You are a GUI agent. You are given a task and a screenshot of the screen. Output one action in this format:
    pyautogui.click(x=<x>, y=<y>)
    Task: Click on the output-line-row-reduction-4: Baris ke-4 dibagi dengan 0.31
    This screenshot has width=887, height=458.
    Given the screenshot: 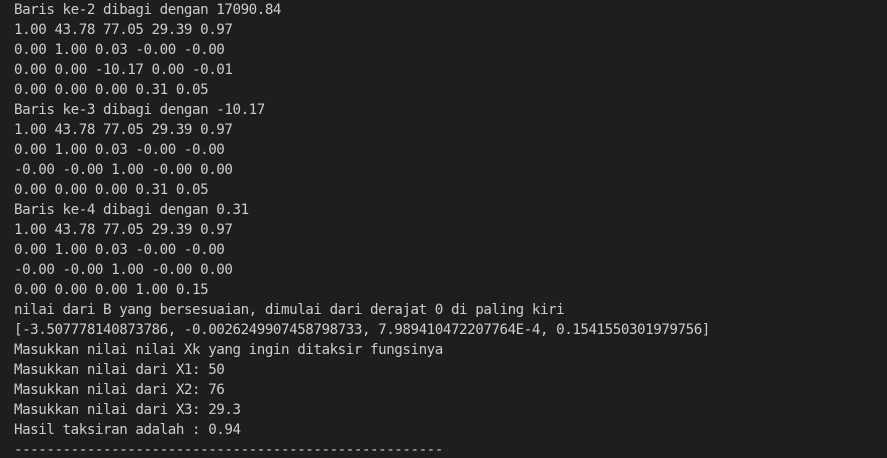 What is the action you would take?
    pyautogui.click(x=131, y=210)
    